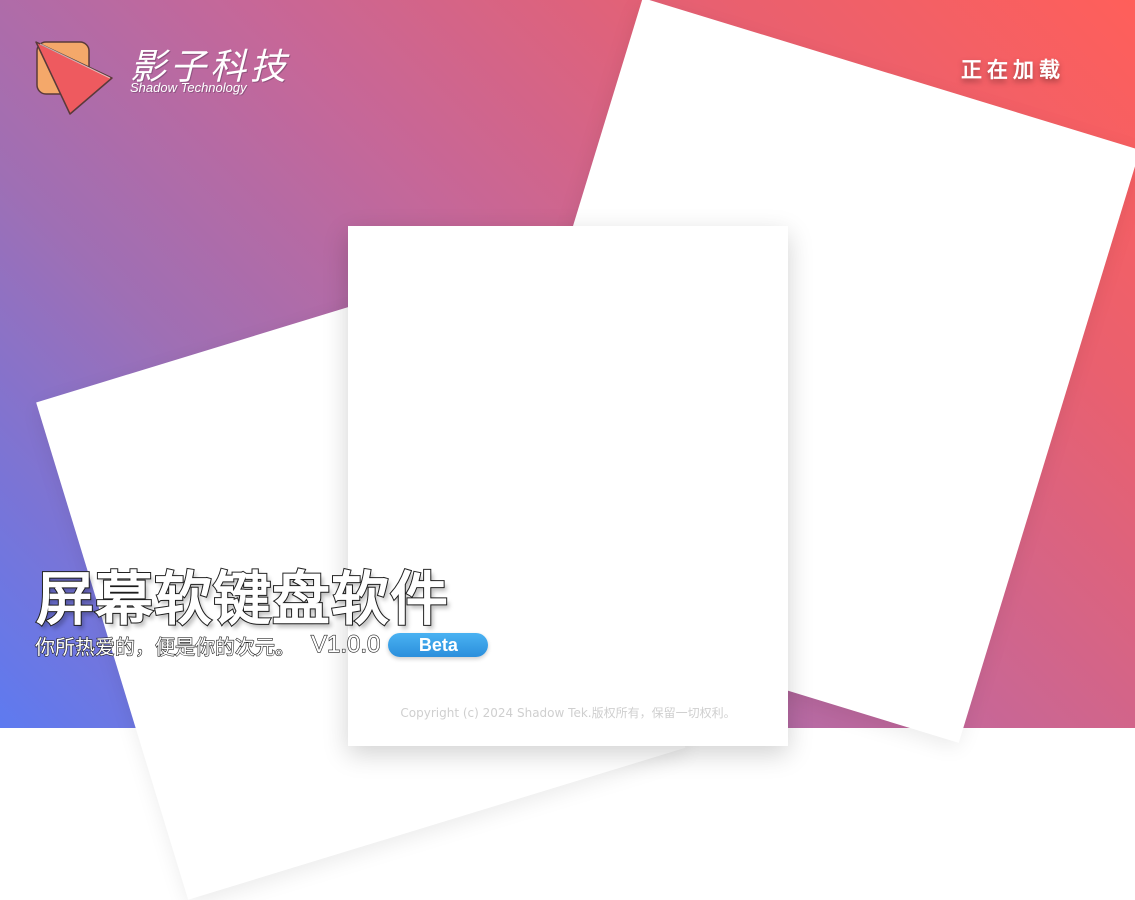 This screenshot has width=1135, height=900. What do you see at coordinates (164, 646) in the screenshot?
I see `product-tagline: 你所热爱的，便是你的次元。` at bounding box center [164, 646].